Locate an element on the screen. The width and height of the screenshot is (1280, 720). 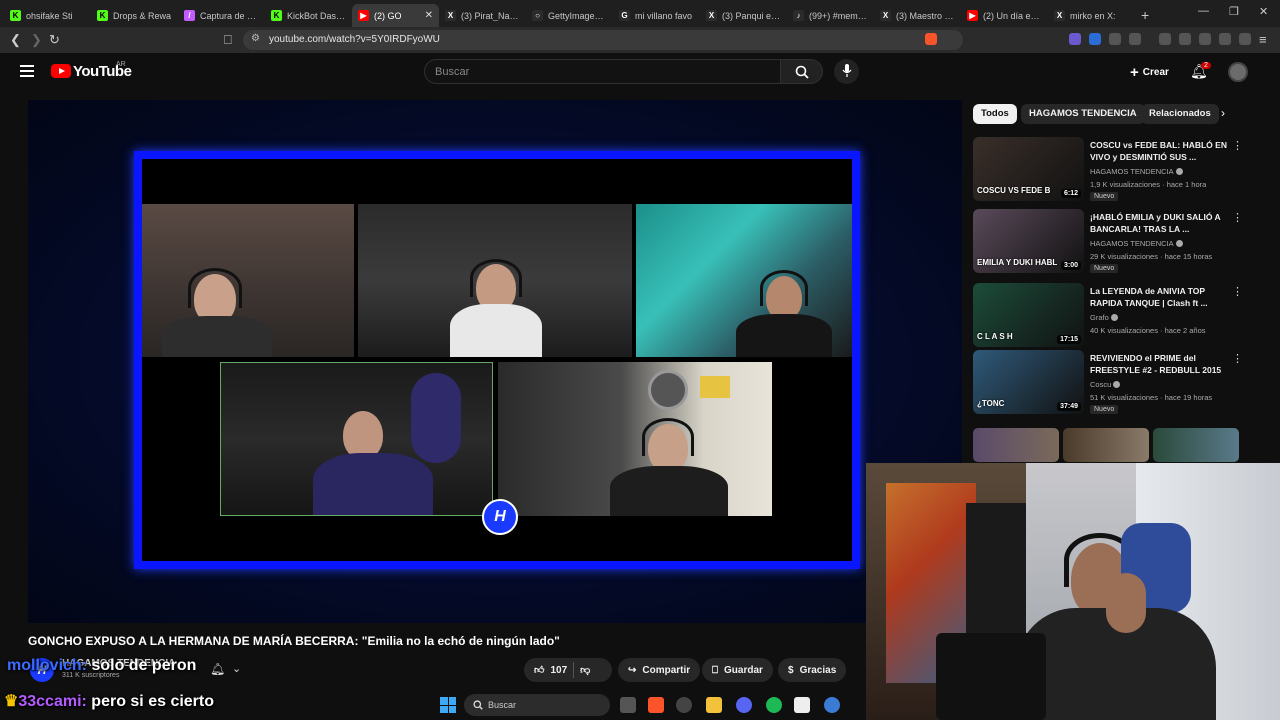
windows-taskbar: Buscar is located at coordinates (648, 705).